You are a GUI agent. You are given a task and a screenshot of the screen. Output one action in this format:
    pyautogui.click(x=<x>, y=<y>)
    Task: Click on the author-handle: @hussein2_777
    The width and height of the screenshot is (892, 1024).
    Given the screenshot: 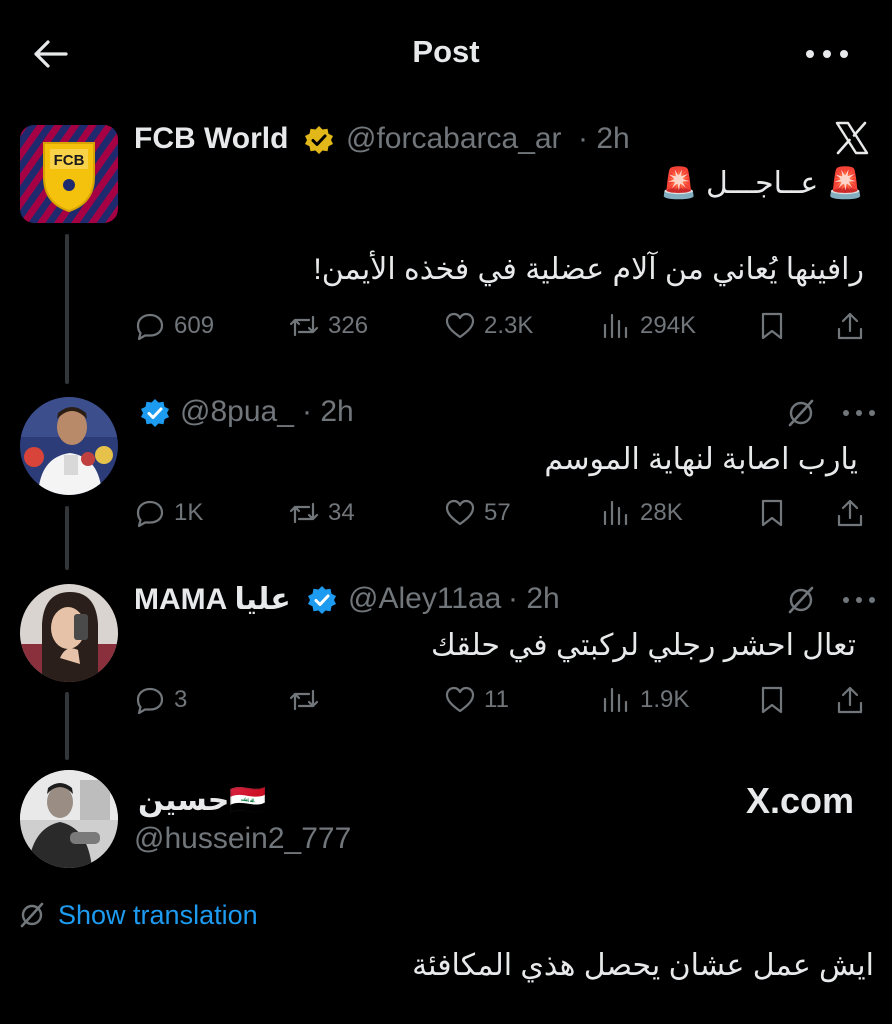 What is the action you would take?
    pyautogui.click(x=242, y=839)
    